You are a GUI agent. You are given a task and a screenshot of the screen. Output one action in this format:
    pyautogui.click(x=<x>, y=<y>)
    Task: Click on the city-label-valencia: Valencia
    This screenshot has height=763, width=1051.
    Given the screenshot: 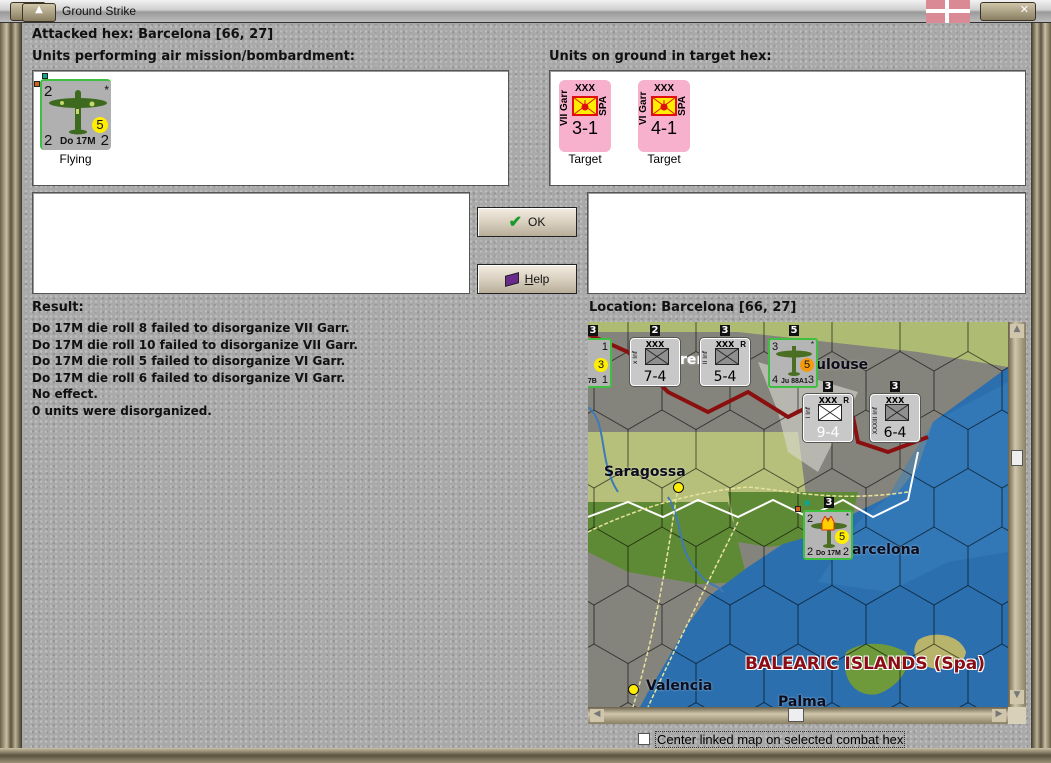 What is the action you would take?
    pyautogui.click(x=679, y=686)
    